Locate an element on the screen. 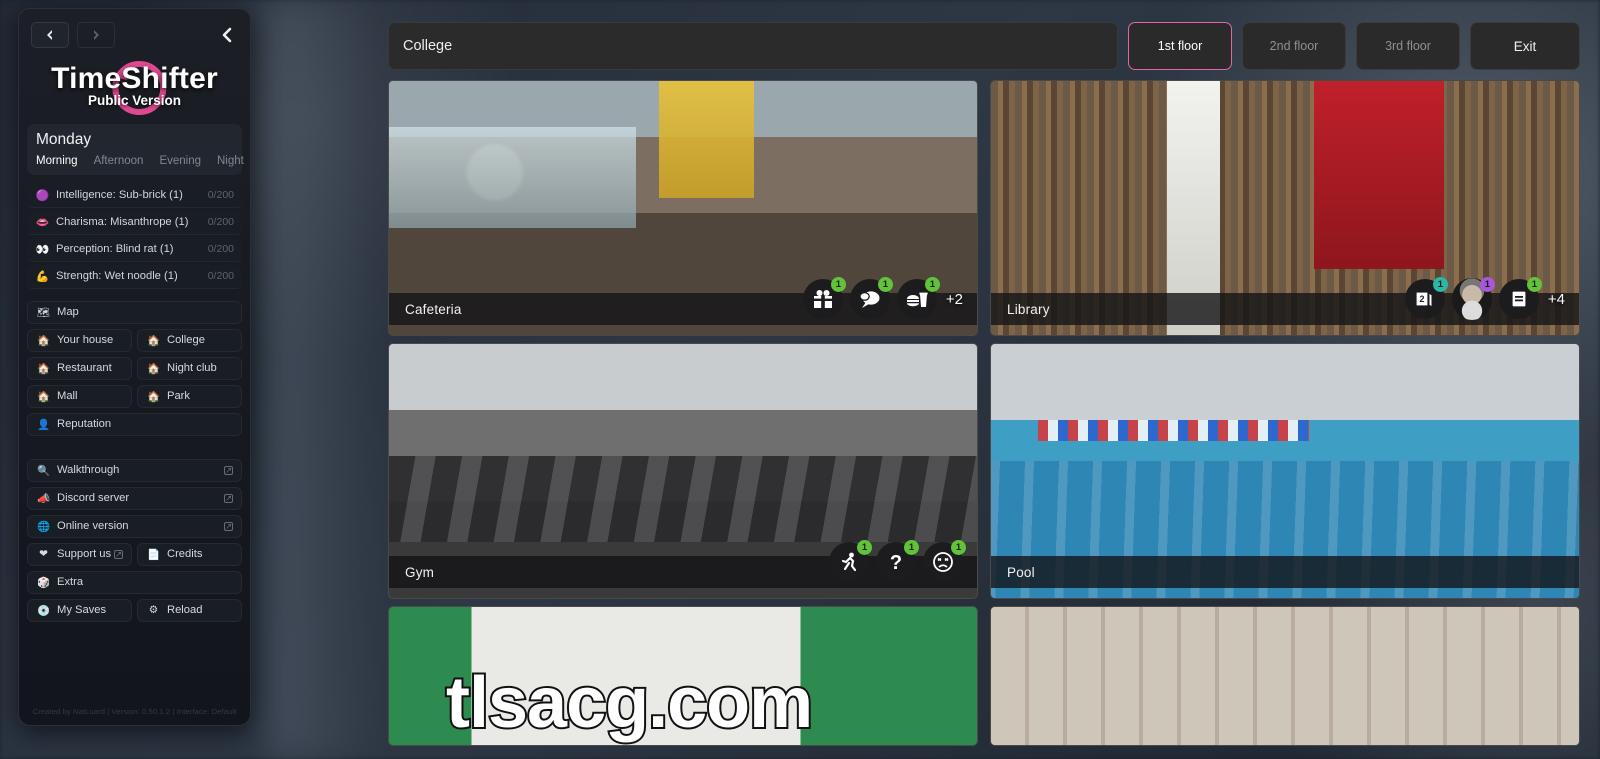 The width and height of the screenshot is (1600, 759). location-card-locker-room-right is located at coordinates (1285, 676).